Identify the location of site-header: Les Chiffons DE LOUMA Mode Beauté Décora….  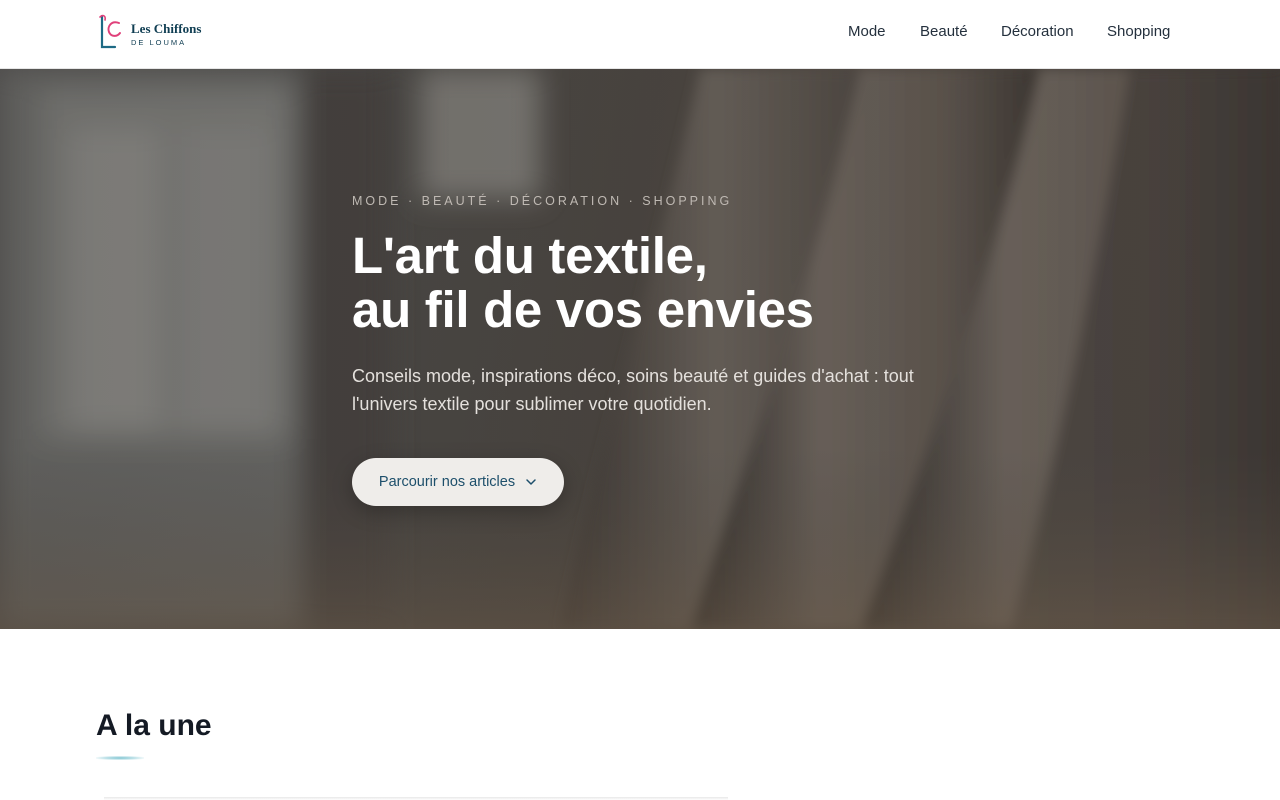
(640, 34).